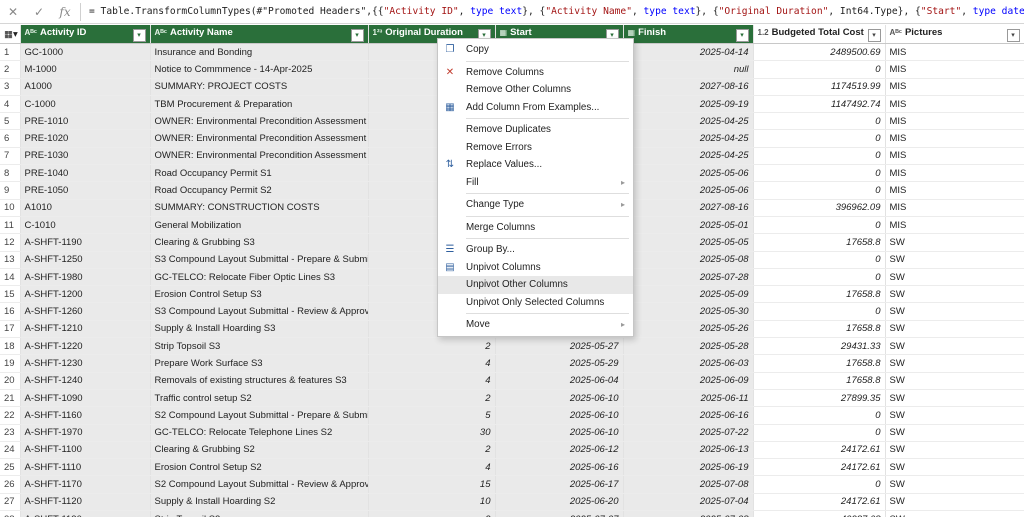  Describe the element at coordinates (819, 208) in the screenshot. I see `cell-cost: 396962.09` at that location.